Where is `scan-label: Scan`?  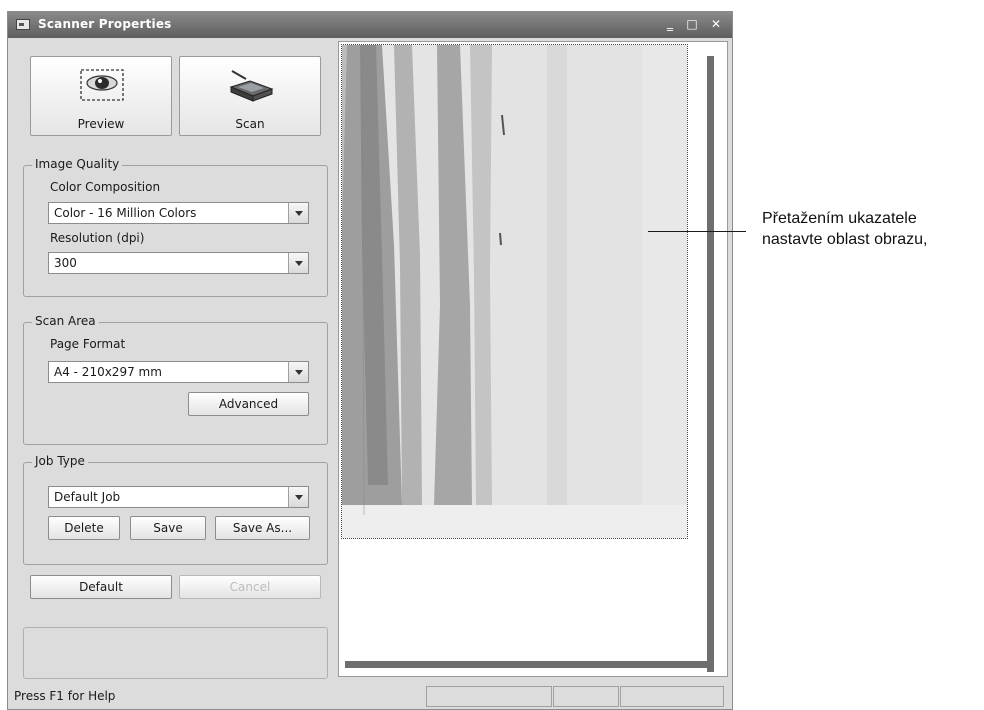
scan-label: Scan is located at coordinates (250, 124).